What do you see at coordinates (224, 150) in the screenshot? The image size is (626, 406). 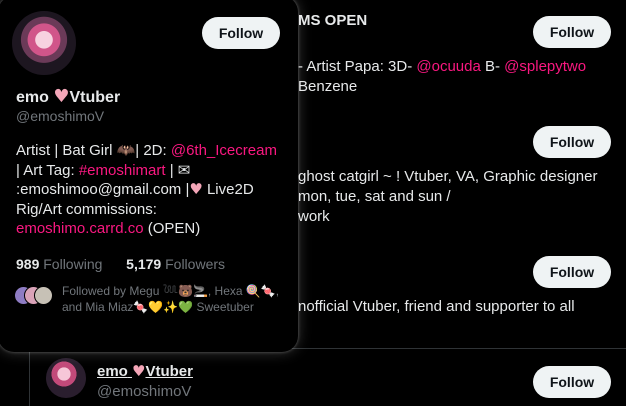 I see `mention-link: @6th_Icecream` at bounding box center [224, 150].